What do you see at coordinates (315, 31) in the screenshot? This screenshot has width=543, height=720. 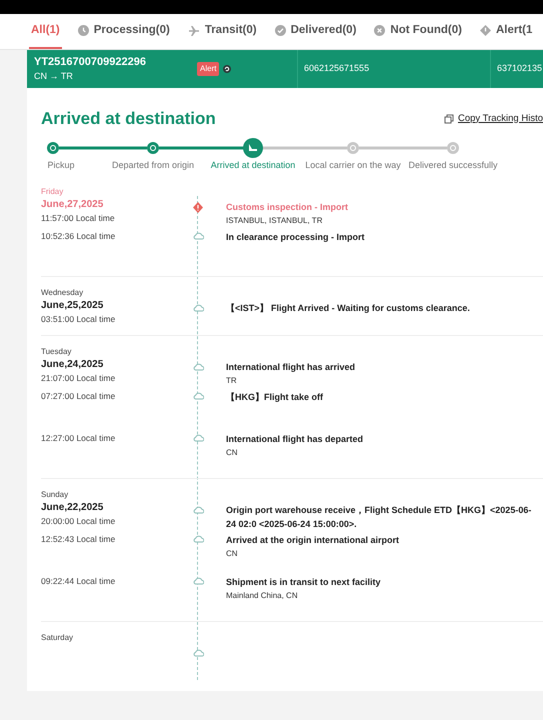 I see `filter-tab: Delivered(0)` at bounding box center [315, 31].